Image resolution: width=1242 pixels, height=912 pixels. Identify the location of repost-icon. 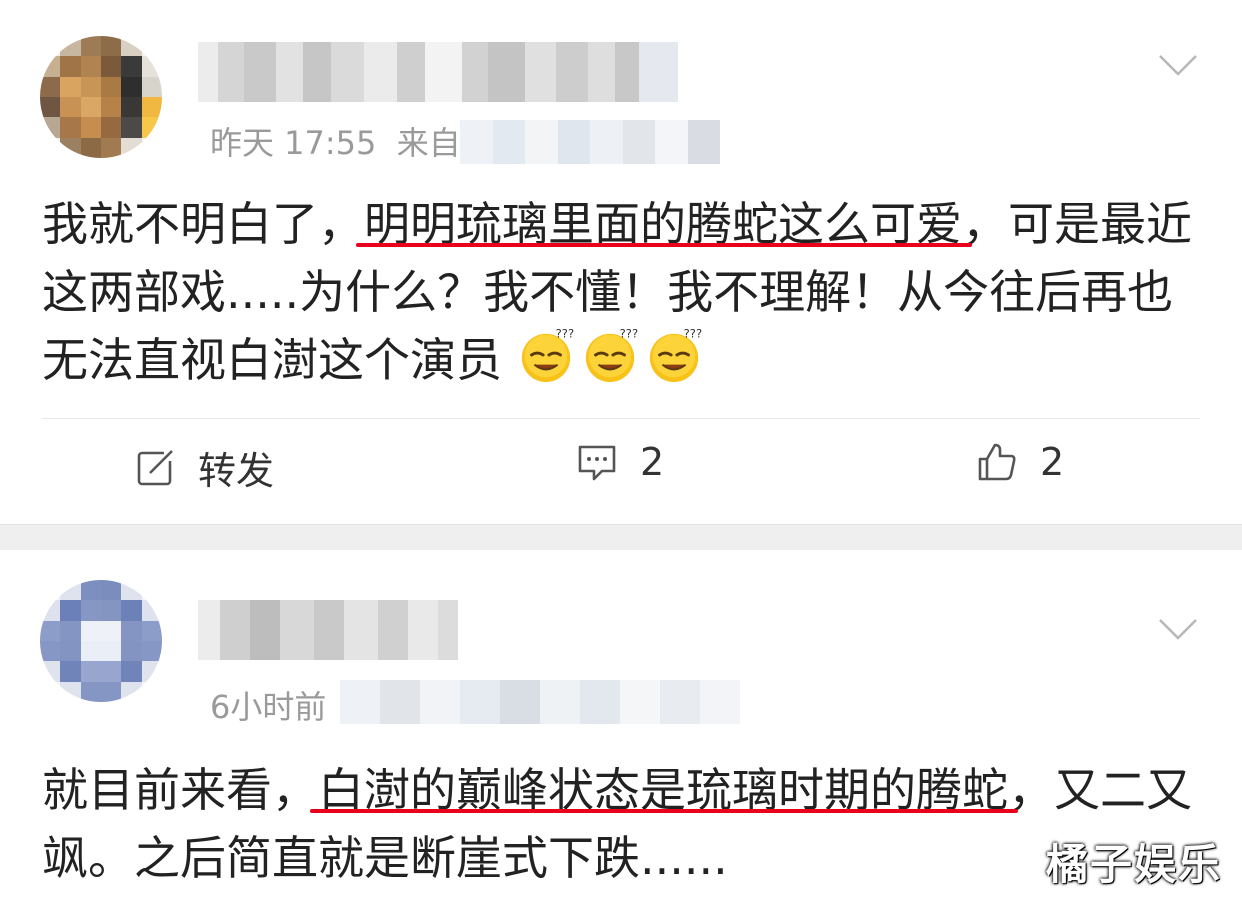
(155, 467).